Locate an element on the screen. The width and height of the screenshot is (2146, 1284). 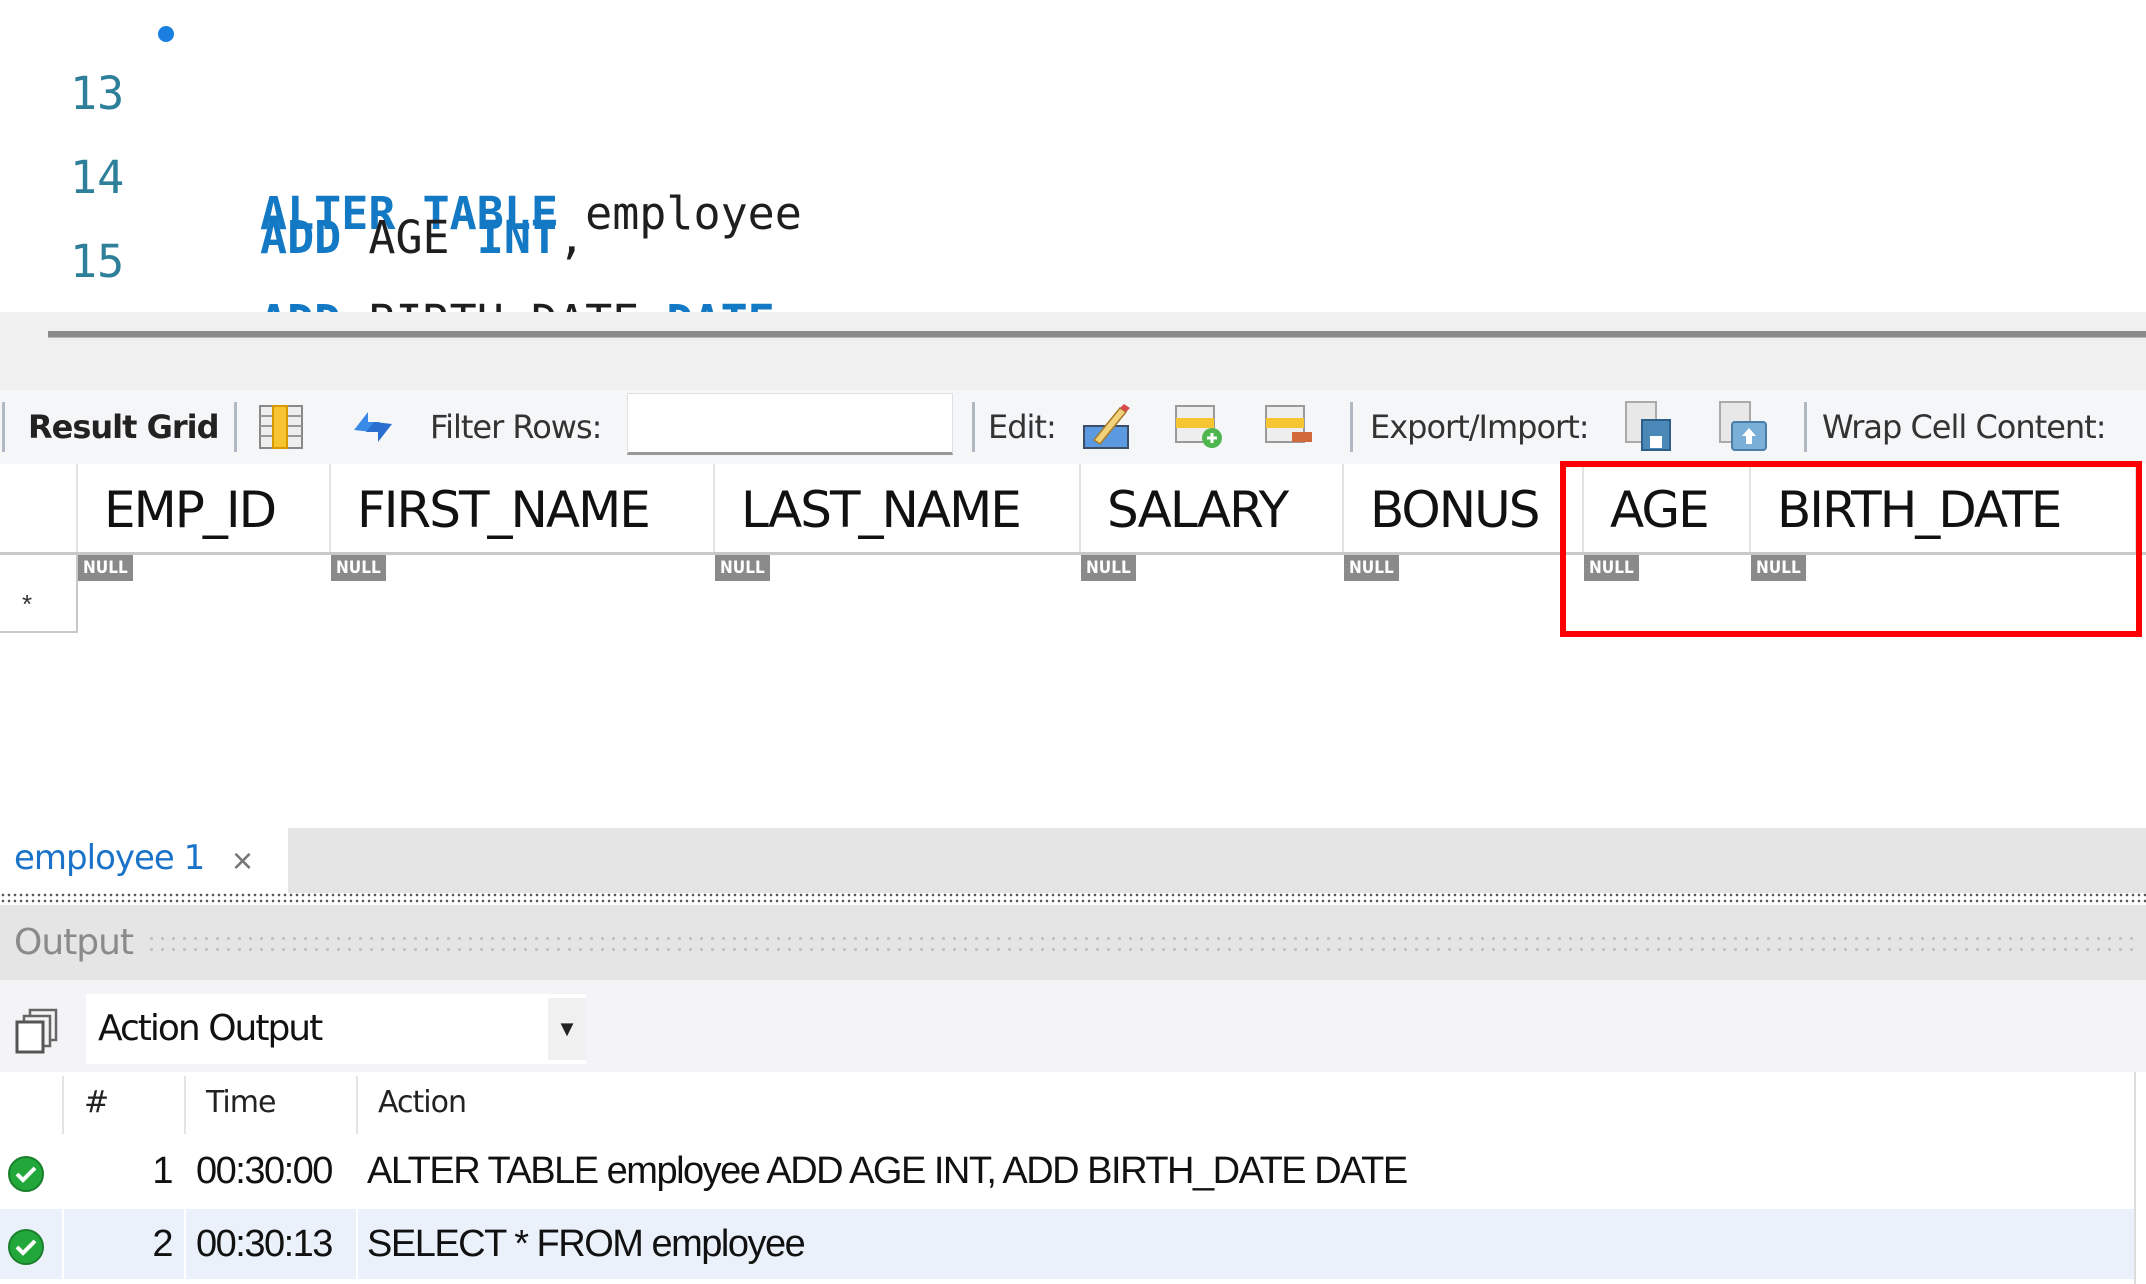
highlight-annotation-box is located at coordinates (1851, 549).